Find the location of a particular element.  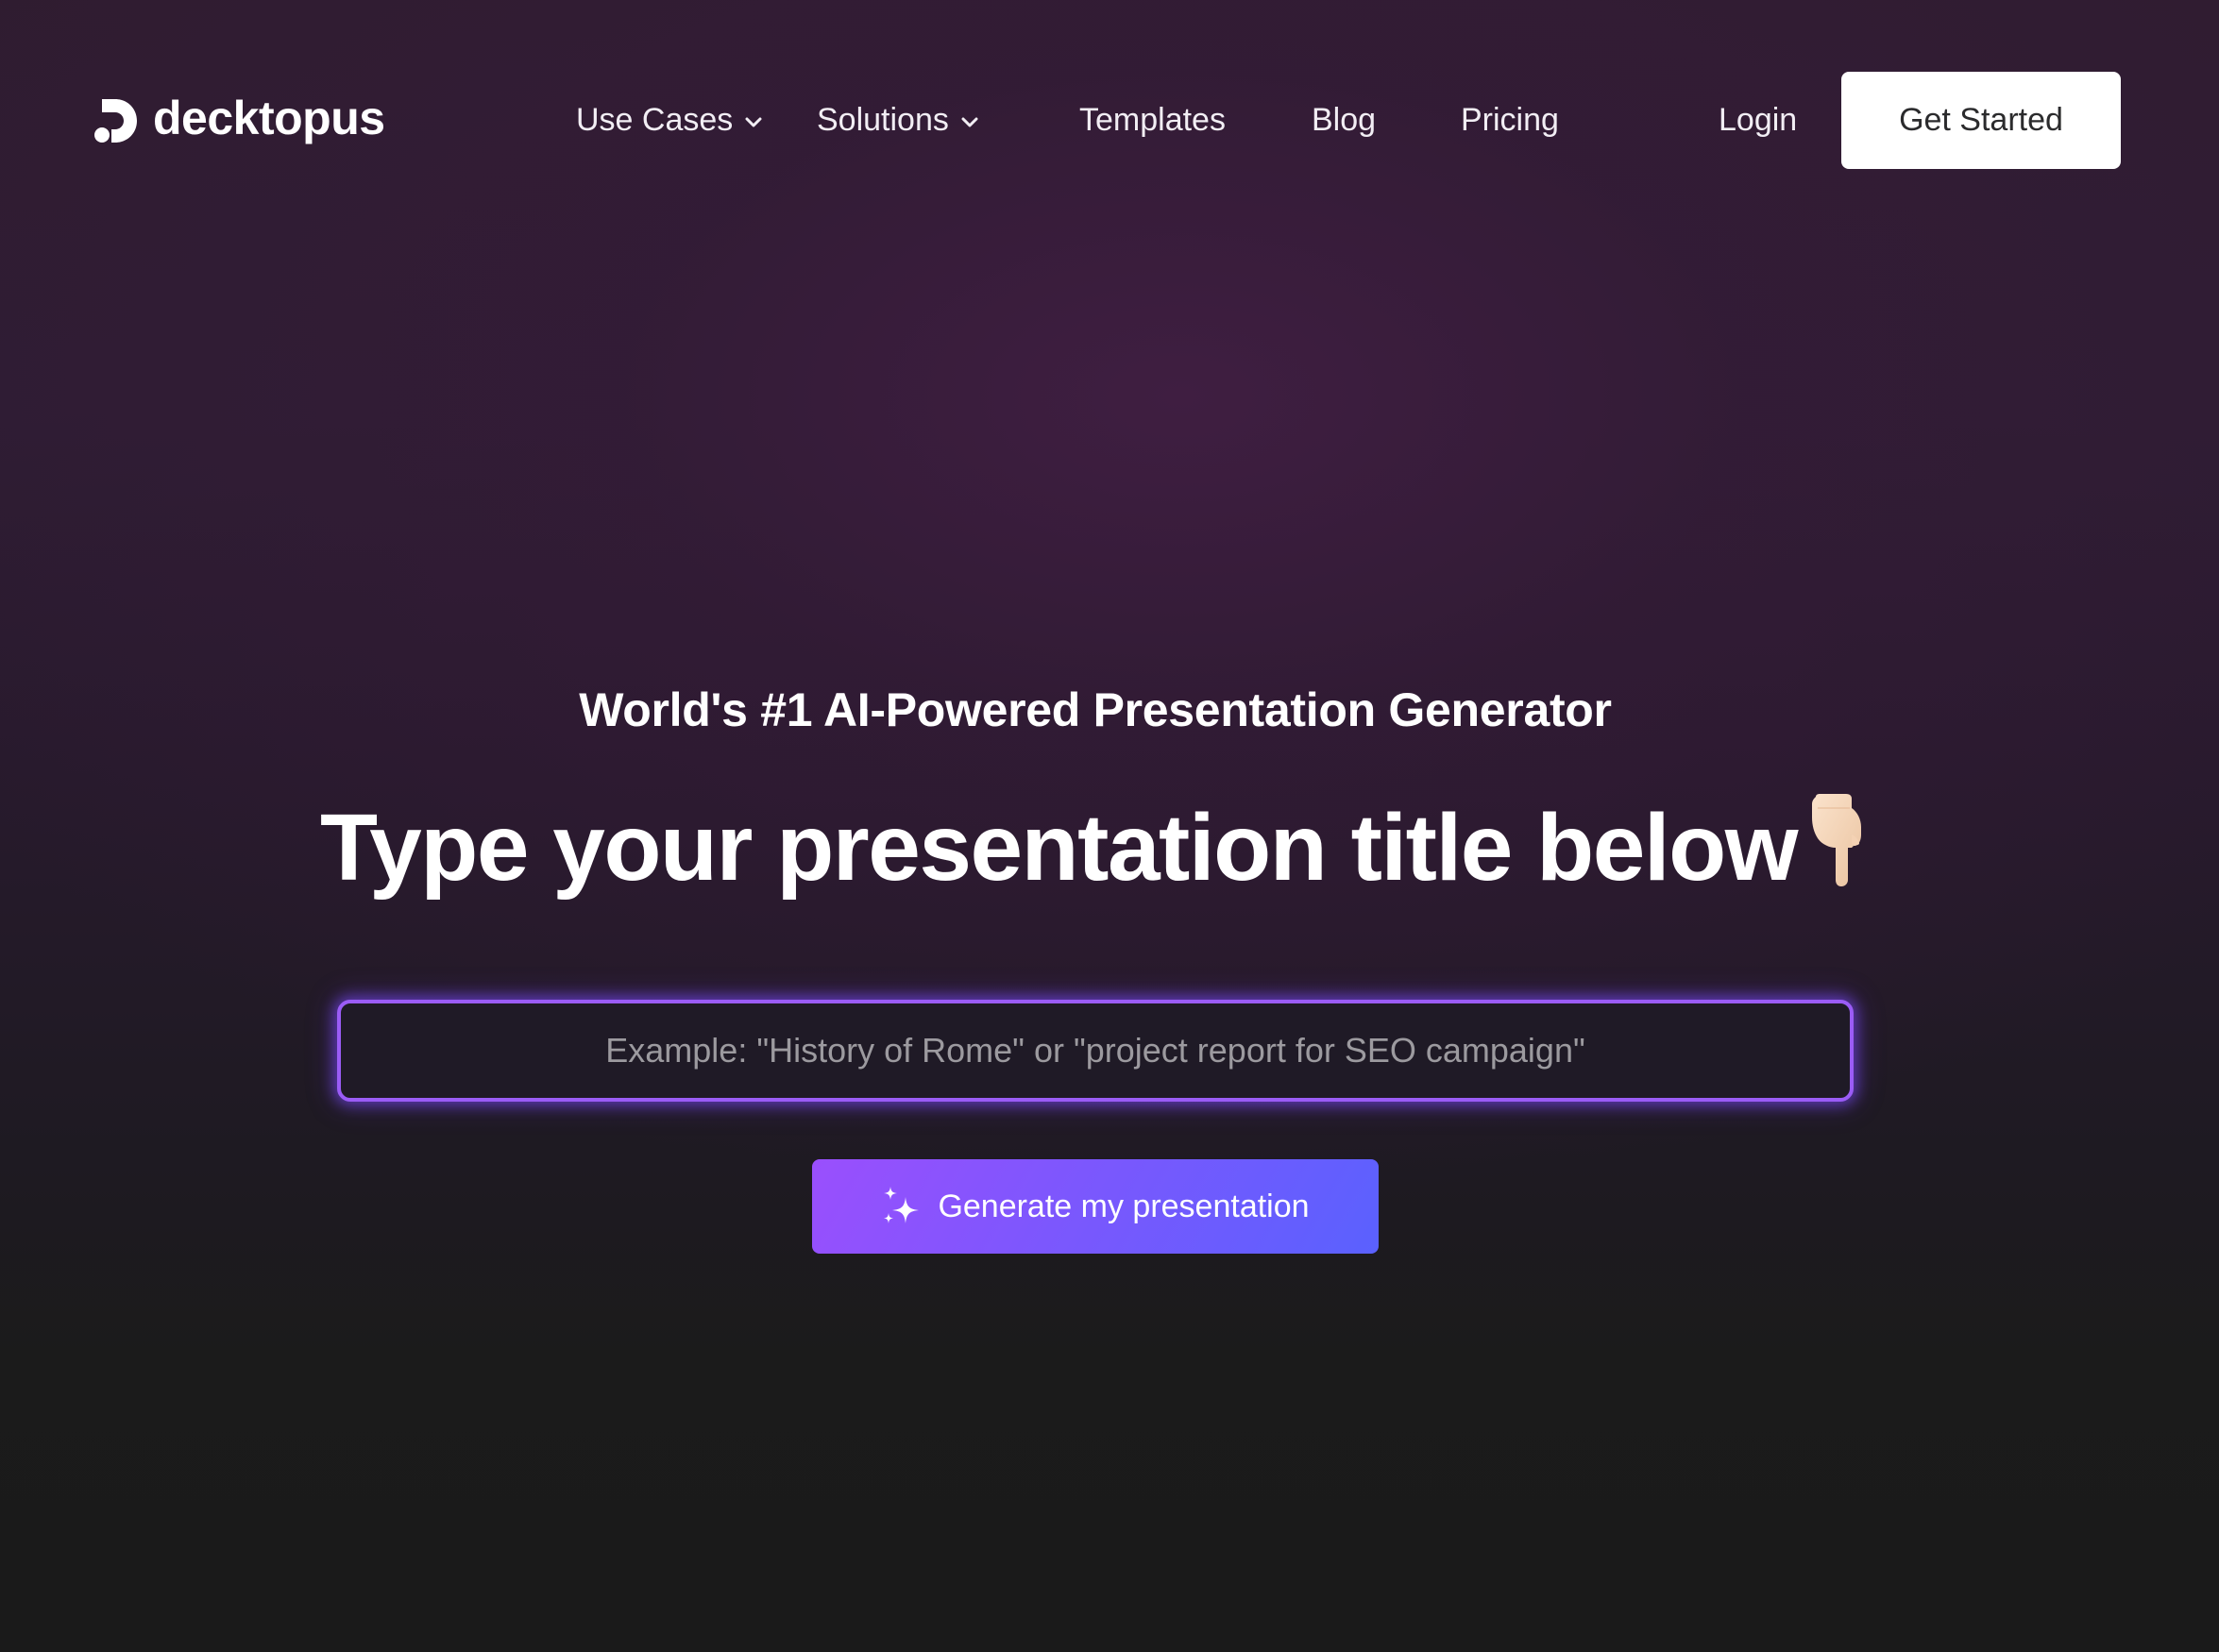

generate-presentation-button: Generate my presentation is located at coordinates (1095, 1206).